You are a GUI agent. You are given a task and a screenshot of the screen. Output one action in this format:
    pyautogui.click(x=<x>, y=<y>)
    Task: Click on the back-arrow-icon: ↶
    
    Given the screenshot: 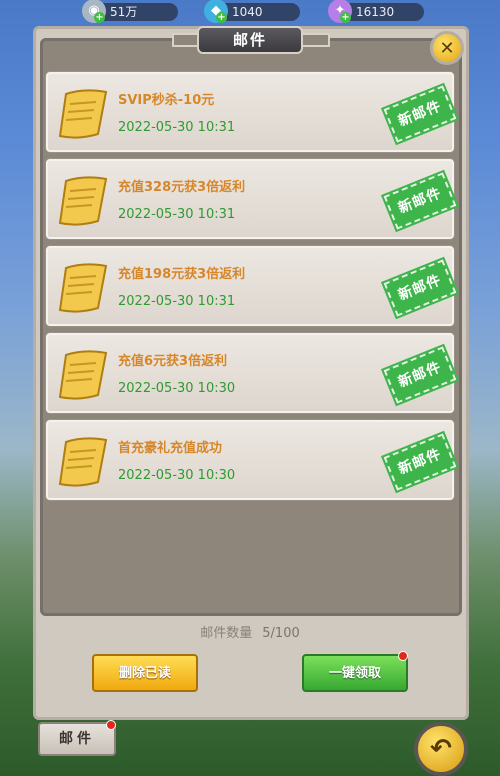 What is the action you would take?
    pyautogui.click(x=441, y=749)
    